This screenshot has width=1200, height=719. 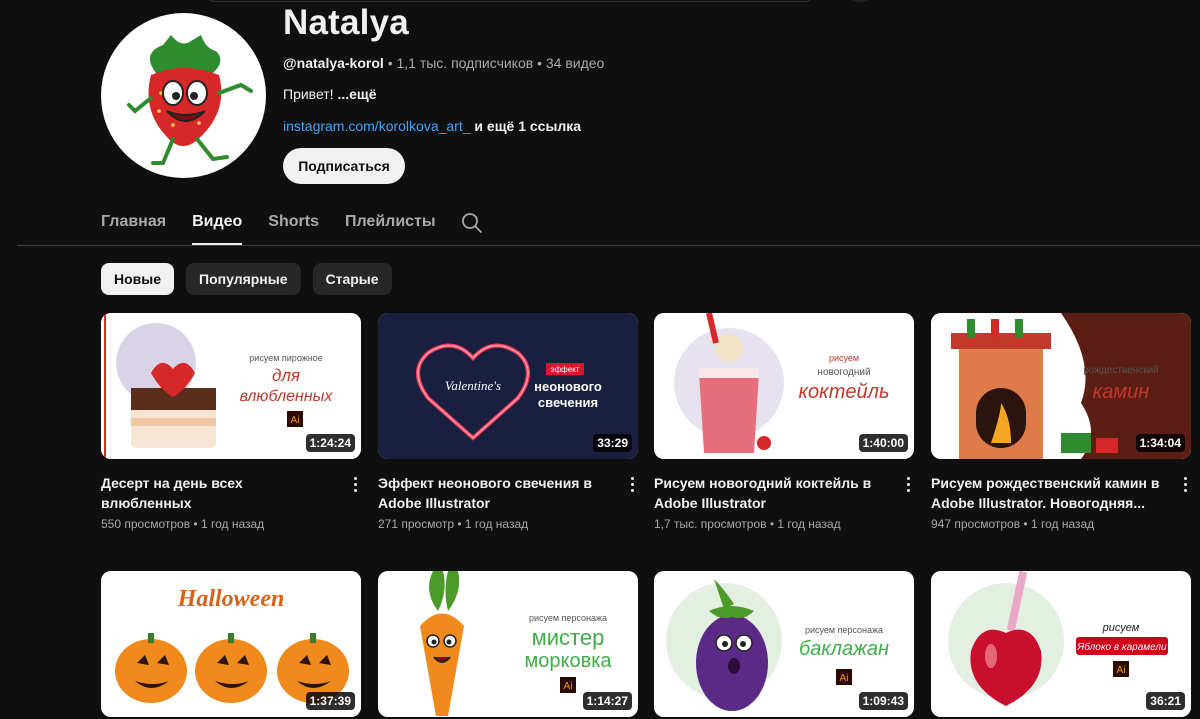 What do you see at coordinates (860, 1) in the screenshot?
I see `voice-search-button` at bounding box center [860, 1].